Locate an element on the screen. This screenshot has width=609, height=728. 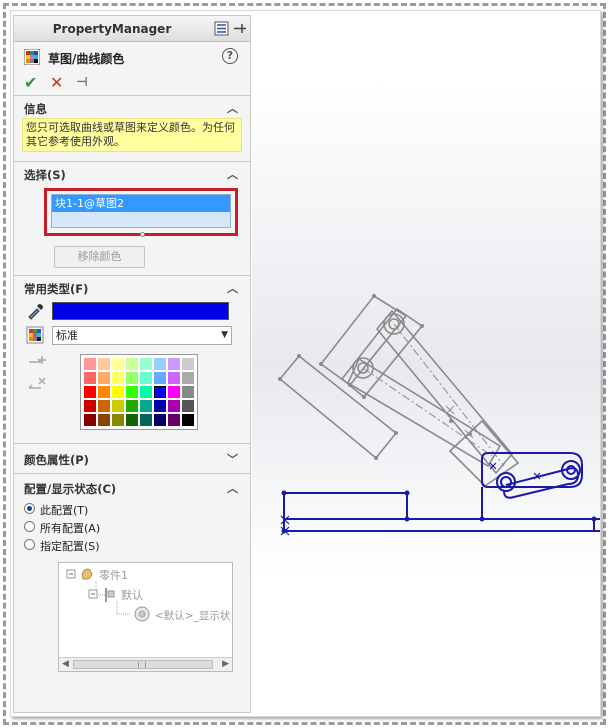
action-row: ✔ ✕ ⊣ is located at coordinates (132, 83).